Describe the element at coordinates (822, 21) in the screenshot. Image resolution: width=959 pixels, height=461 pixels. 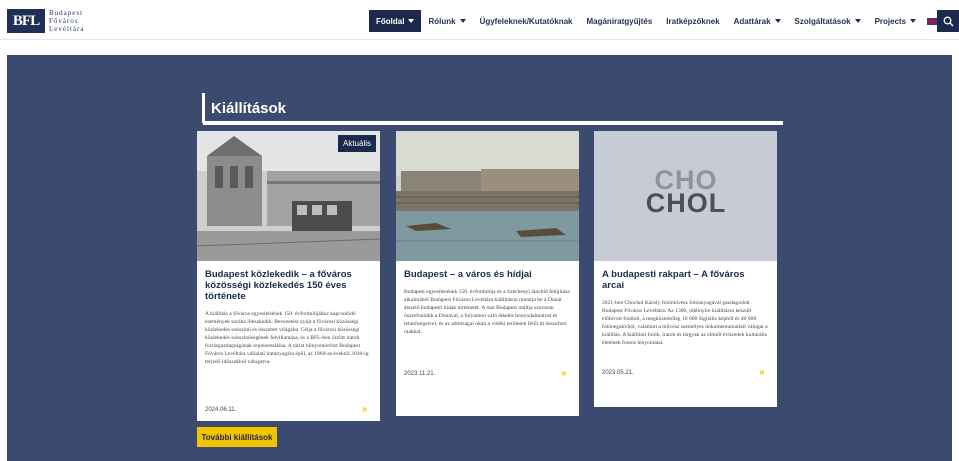
I see `nav-label: Szolgáltatások` at that location.